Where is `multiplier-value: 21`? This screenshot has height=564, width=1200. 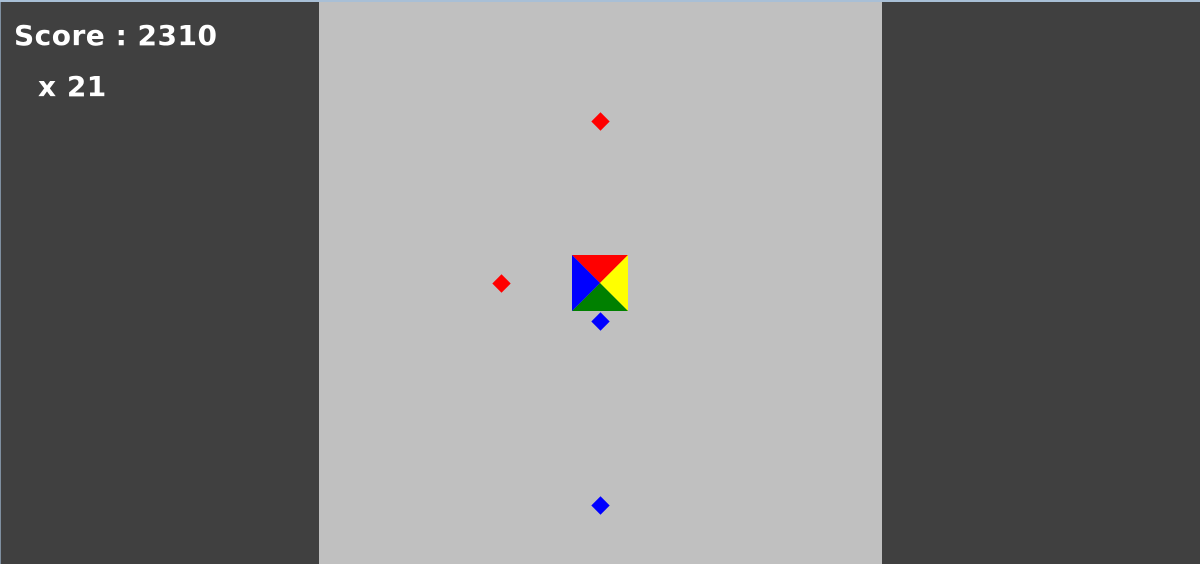
multiplier-value: 21 is located at coordinates (86, 86).